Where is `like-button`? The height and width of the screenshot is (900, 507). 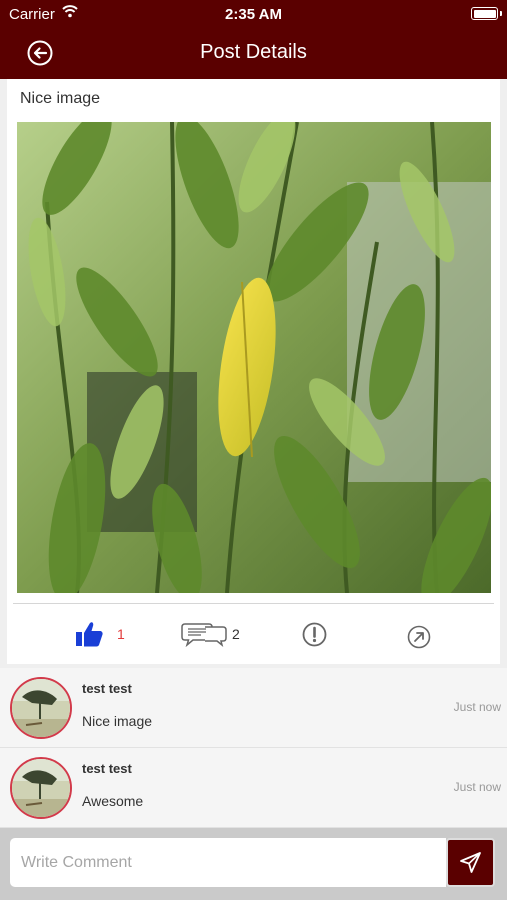 like-button is located at coordinates (89, 634).